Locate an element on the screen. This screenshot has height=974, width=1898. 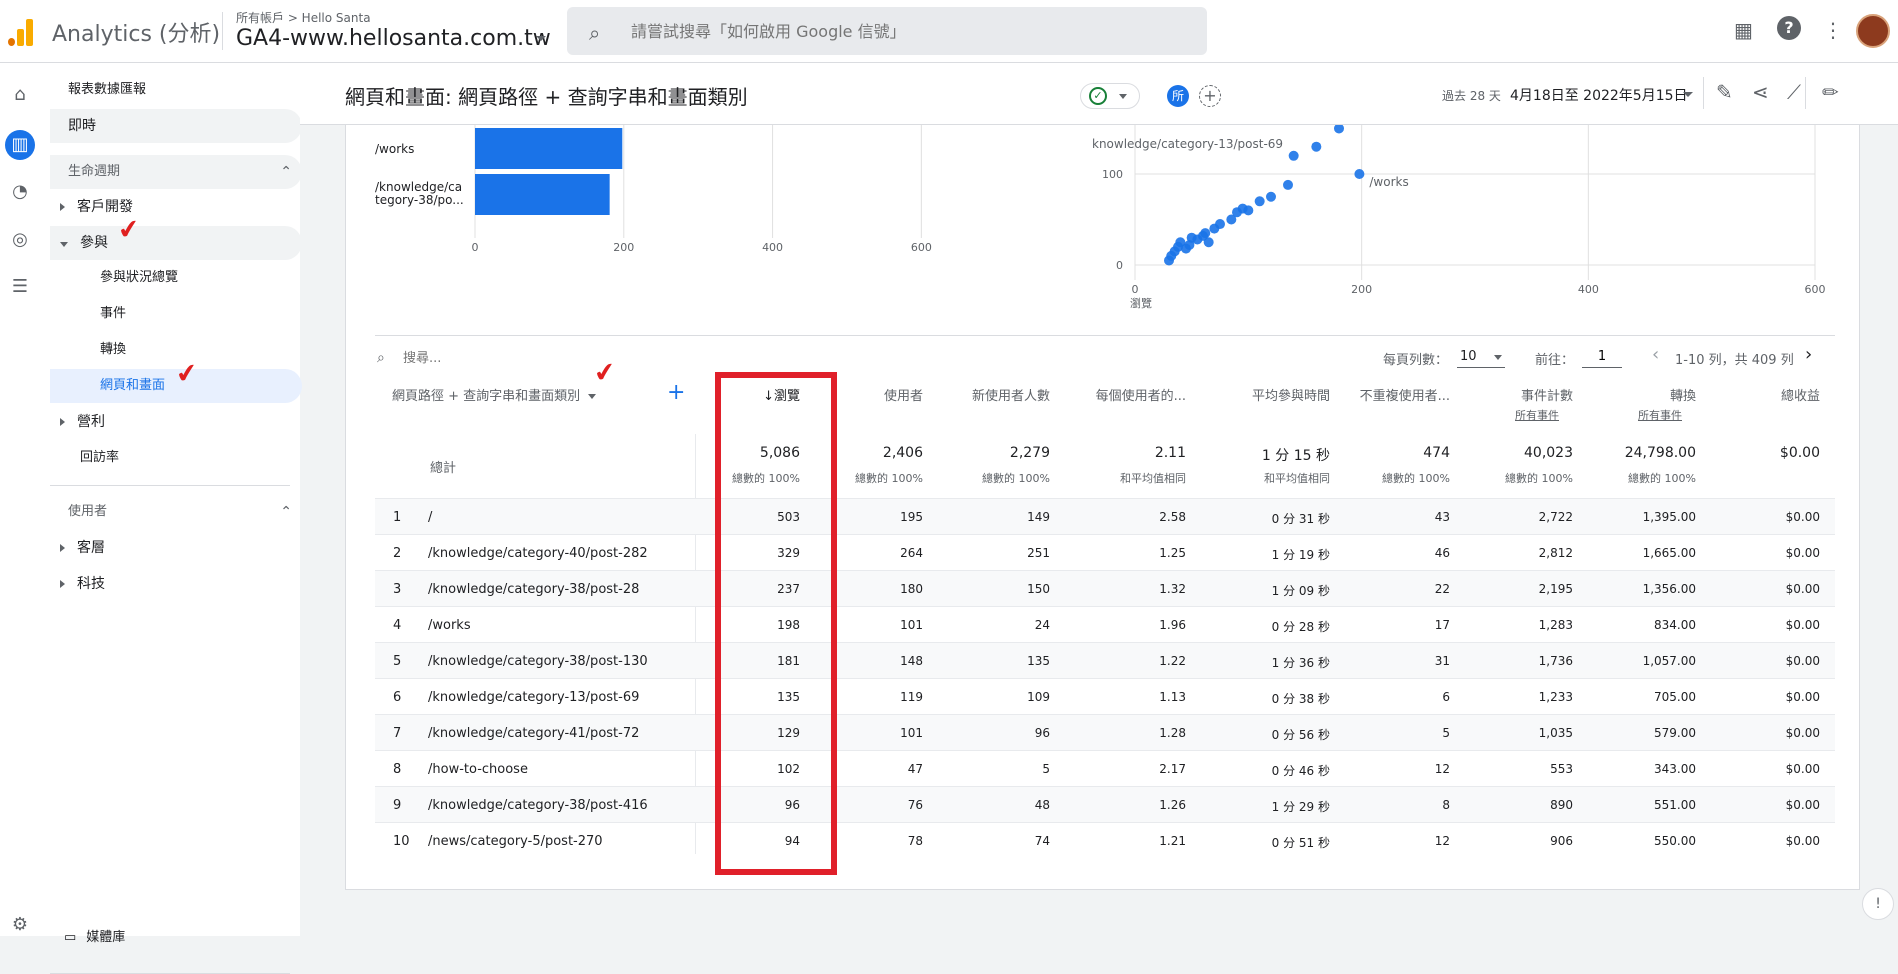
feedback-icon: ! is located at coordinates (1878, 904).